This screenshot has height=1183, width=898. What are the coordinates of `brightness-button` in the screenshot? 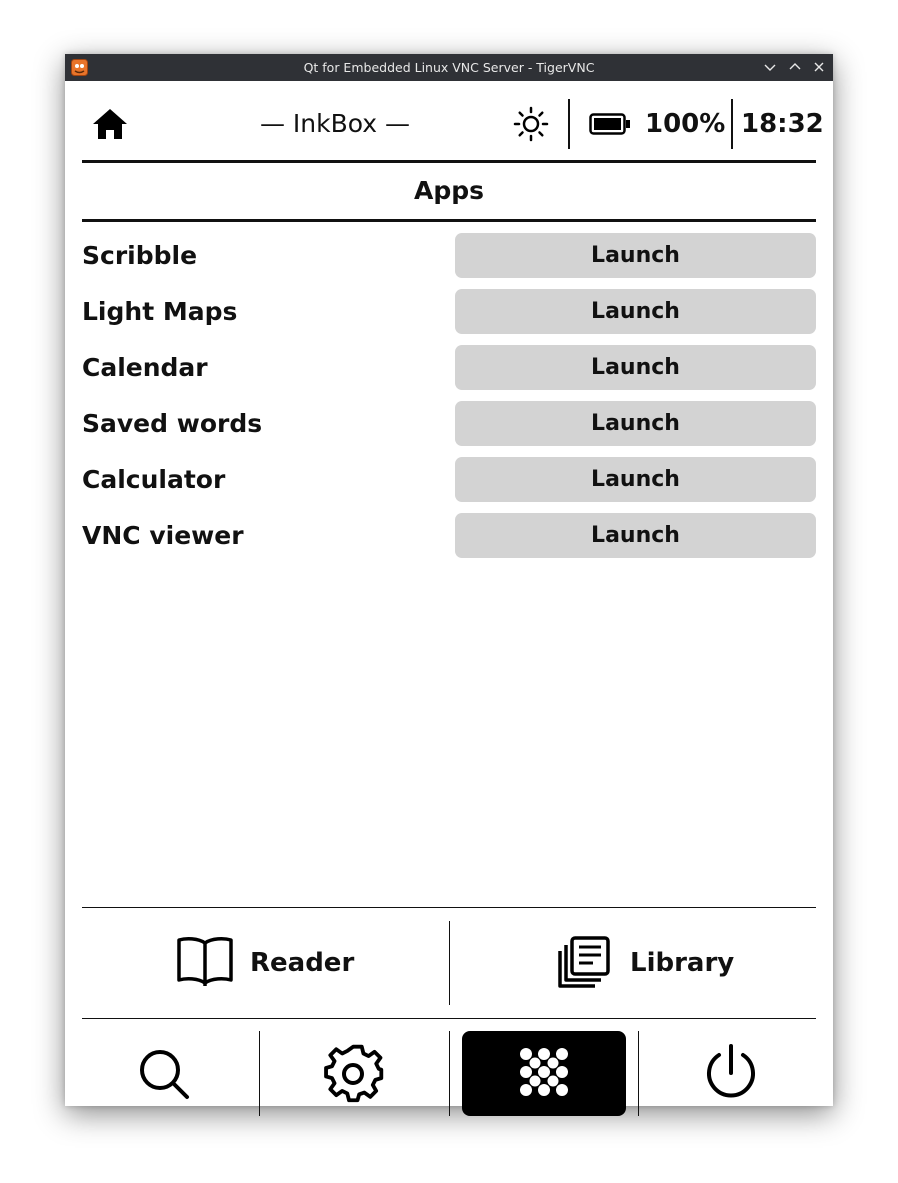 It's located at (531, 124).